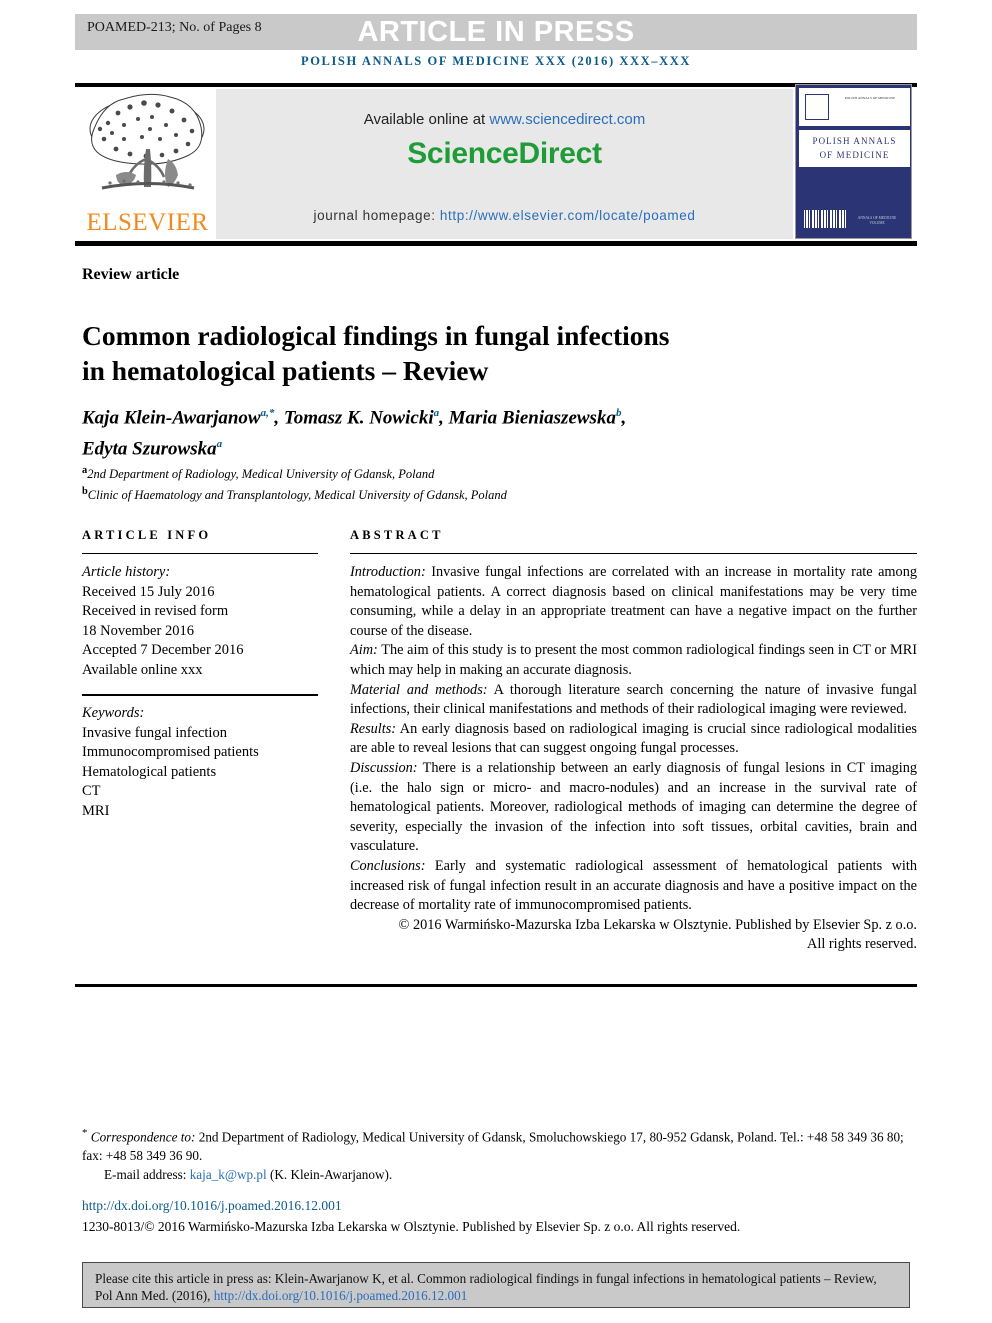 Image resolution: width=992 pixels, height=1323 pixels. What do you see at coordinates (142, 669) in the screenshot?
I see `history-item-4: Available online xxx` at bounding box center [142, 669].